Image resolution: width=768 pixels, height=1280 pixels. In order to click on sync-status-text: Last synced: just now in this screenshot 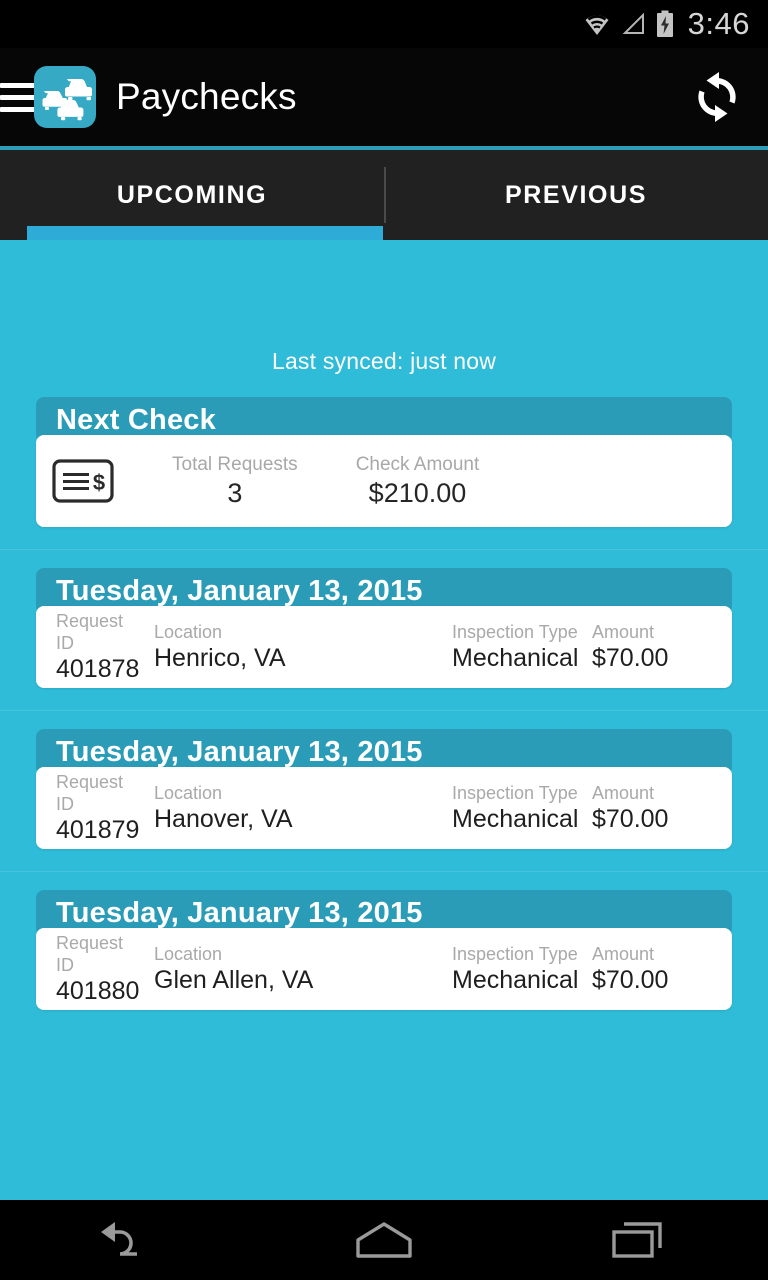, I will do `click(384, 361)`.